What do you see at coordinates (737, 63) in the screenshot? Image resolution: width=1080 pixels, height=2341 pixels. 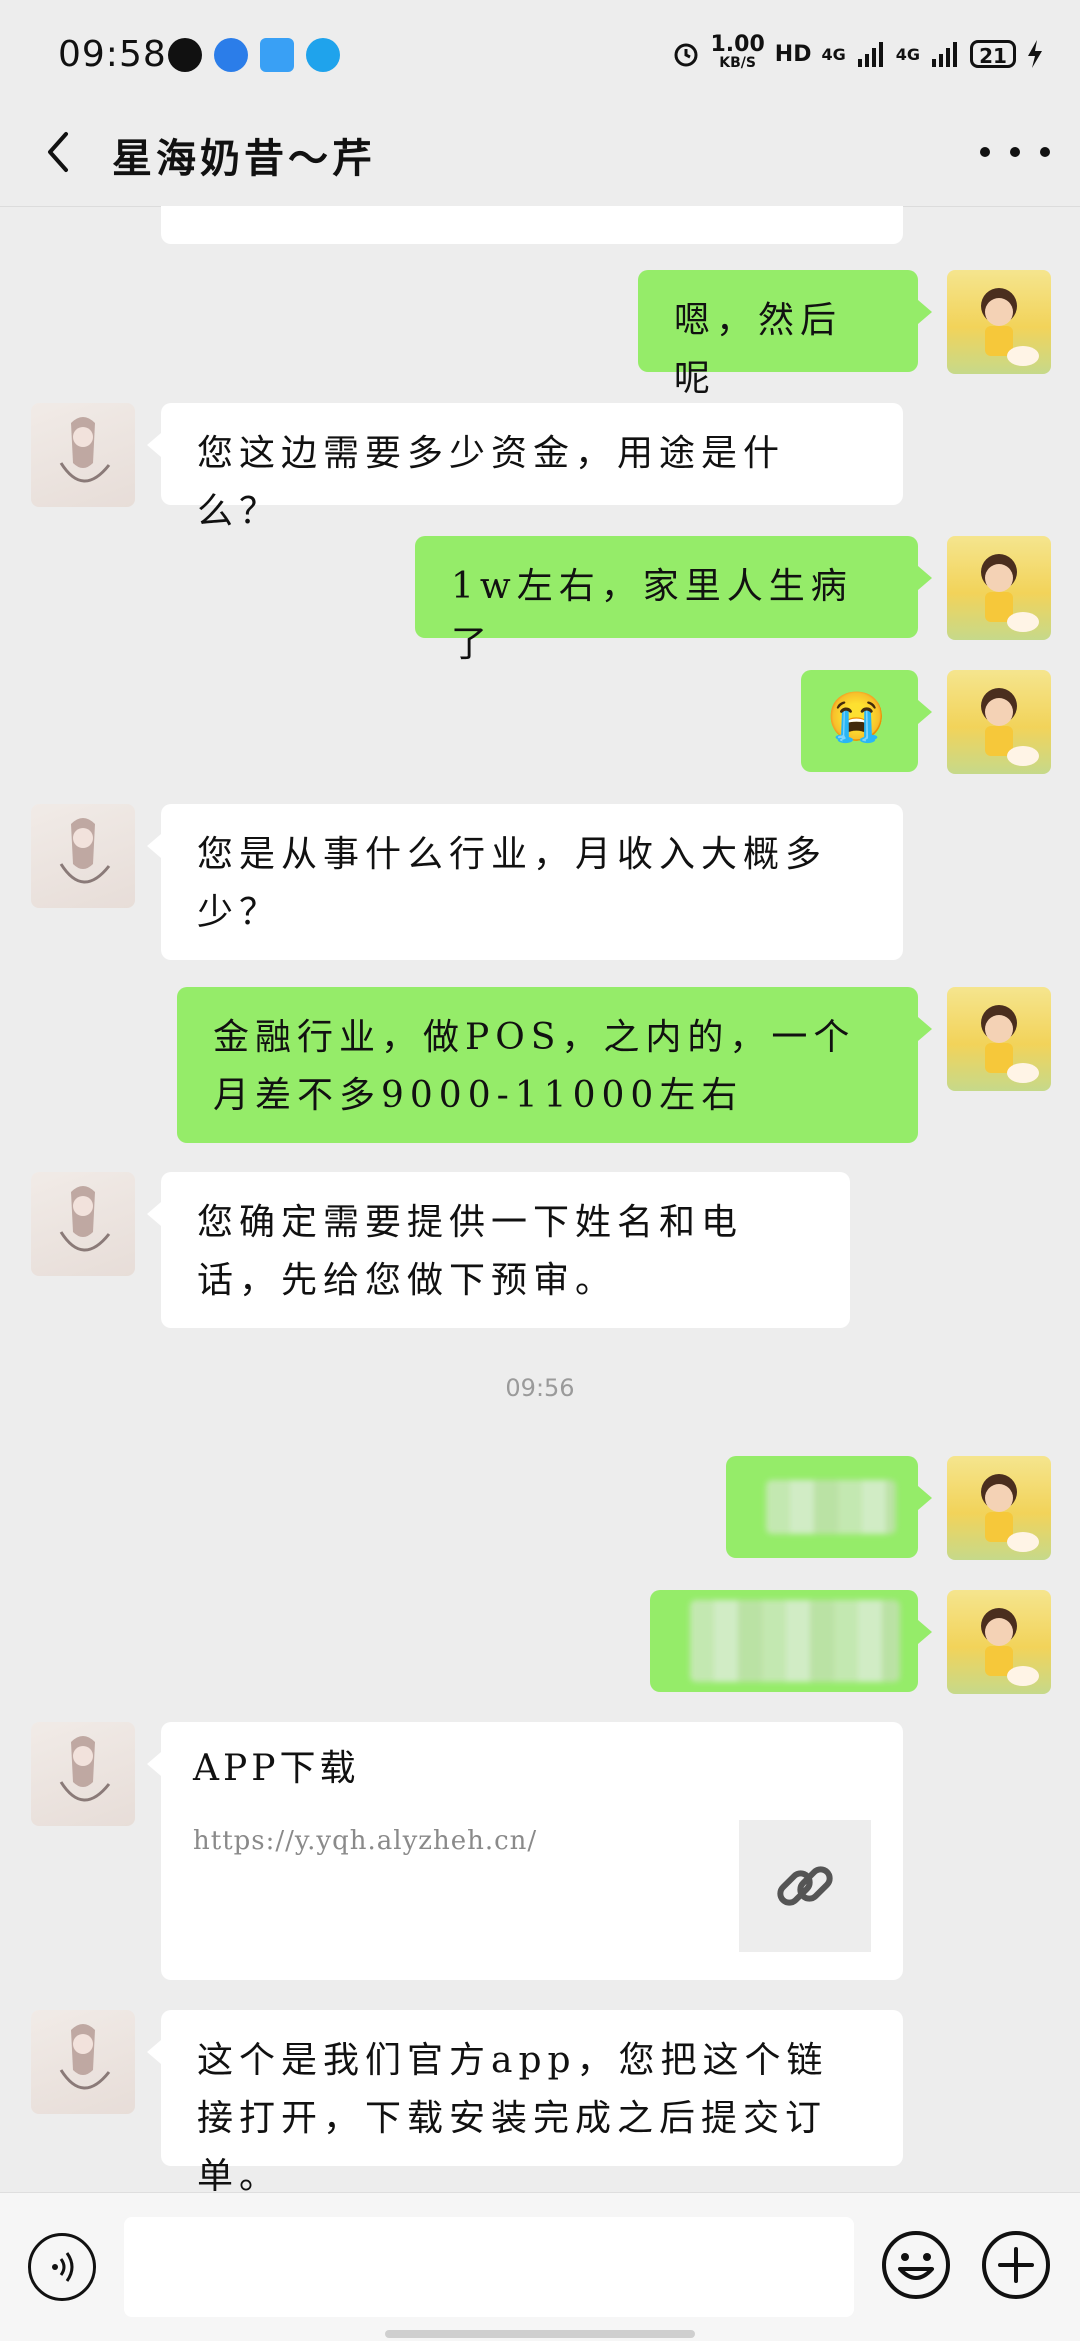 I see `net-speed-unit: KB/S` at bounding box center [737, 63].